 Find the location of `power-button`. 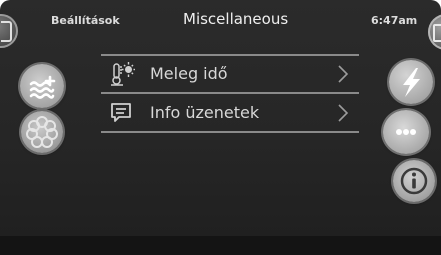

power-button is located at coordinates (411, 82).